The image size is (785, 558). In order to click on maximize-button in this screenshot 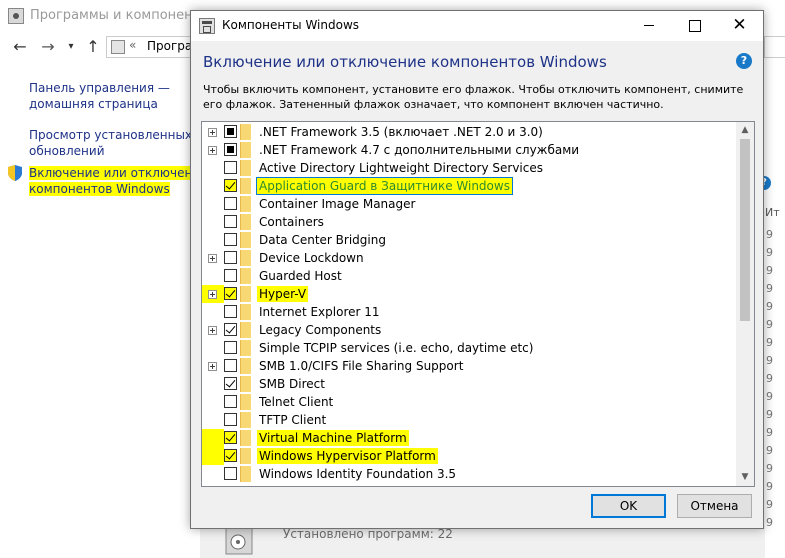, I will do `click(694, 26)`.